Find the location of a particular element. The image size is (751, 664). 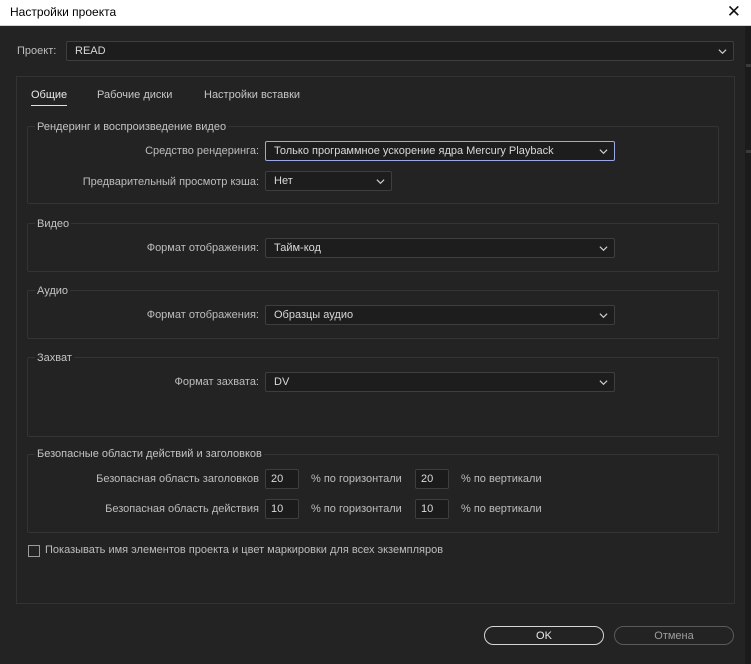

renderer-label: Средство рендеринга: is located at coordinates (202, 151).